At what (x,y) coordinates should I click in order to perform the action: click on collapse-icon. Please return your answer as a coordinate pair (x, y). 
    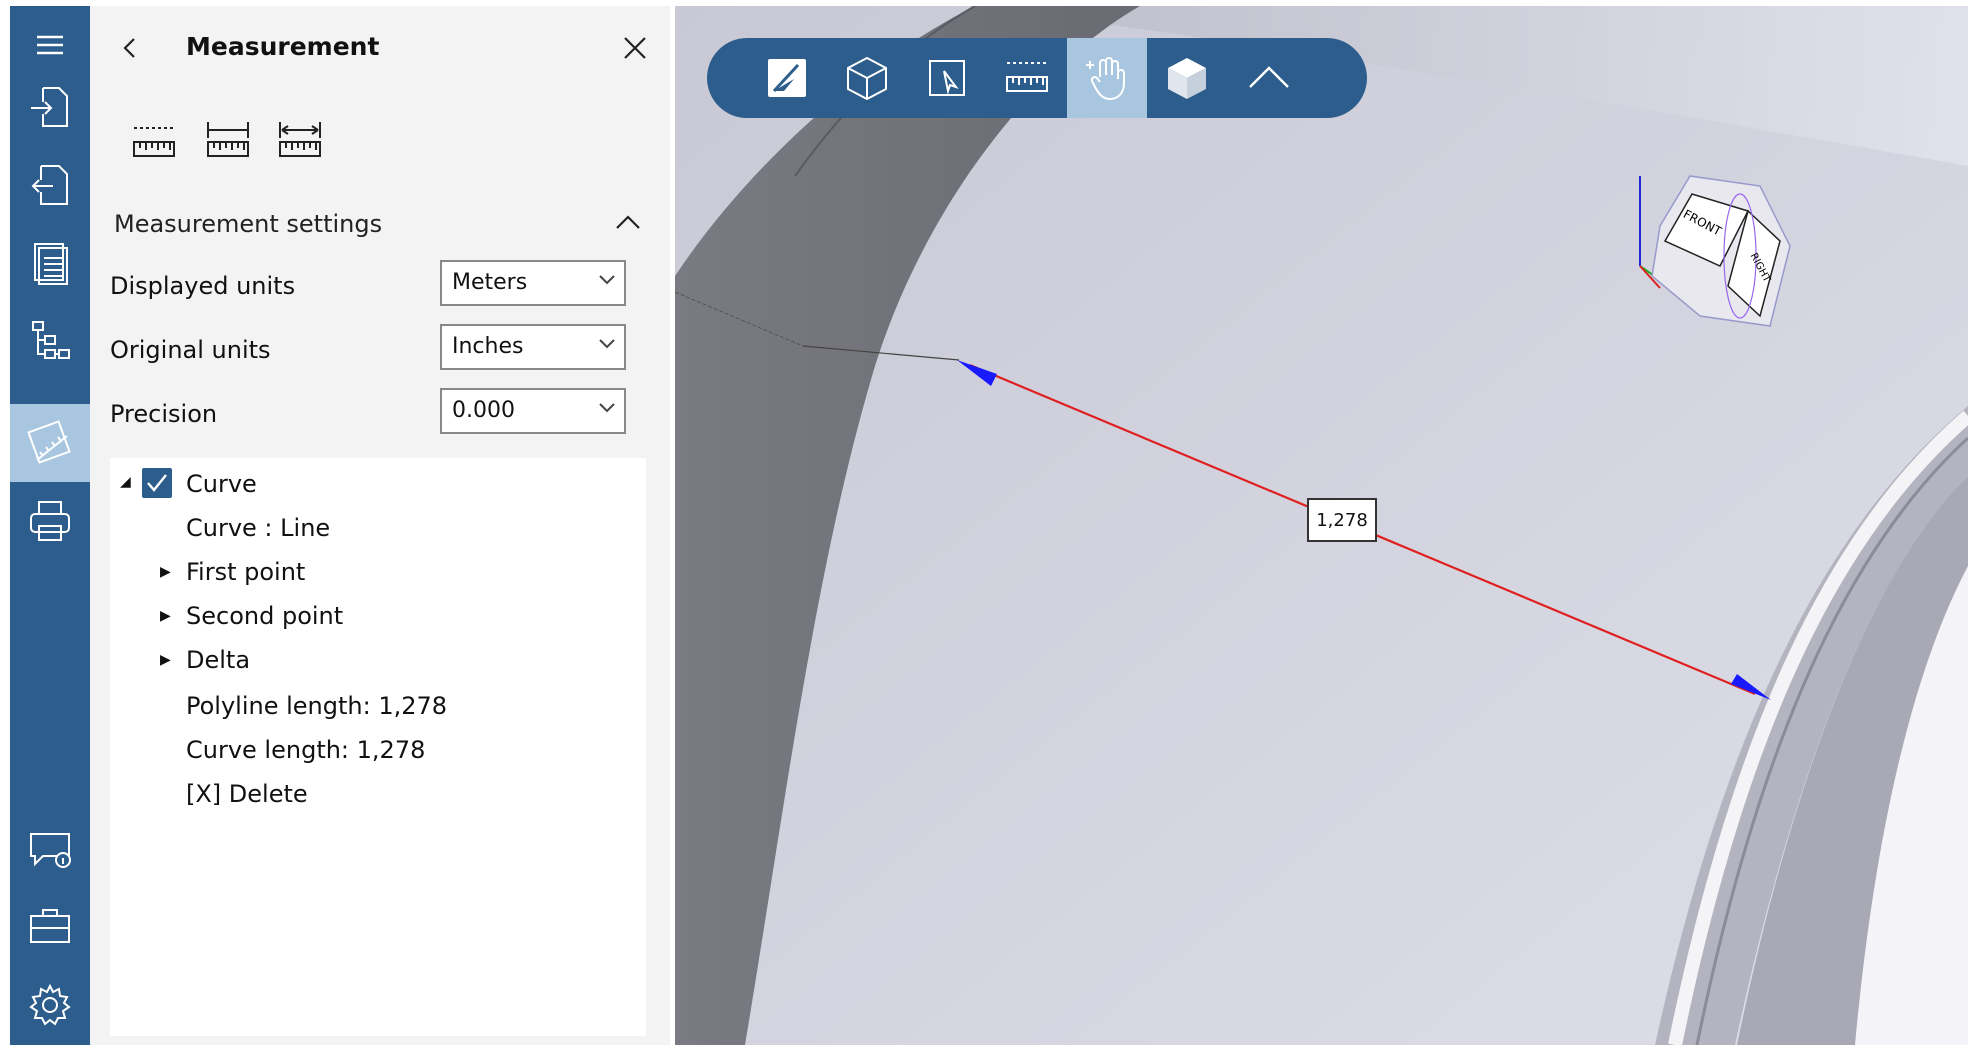
    Looking at the image, I should click on (1269, 77).